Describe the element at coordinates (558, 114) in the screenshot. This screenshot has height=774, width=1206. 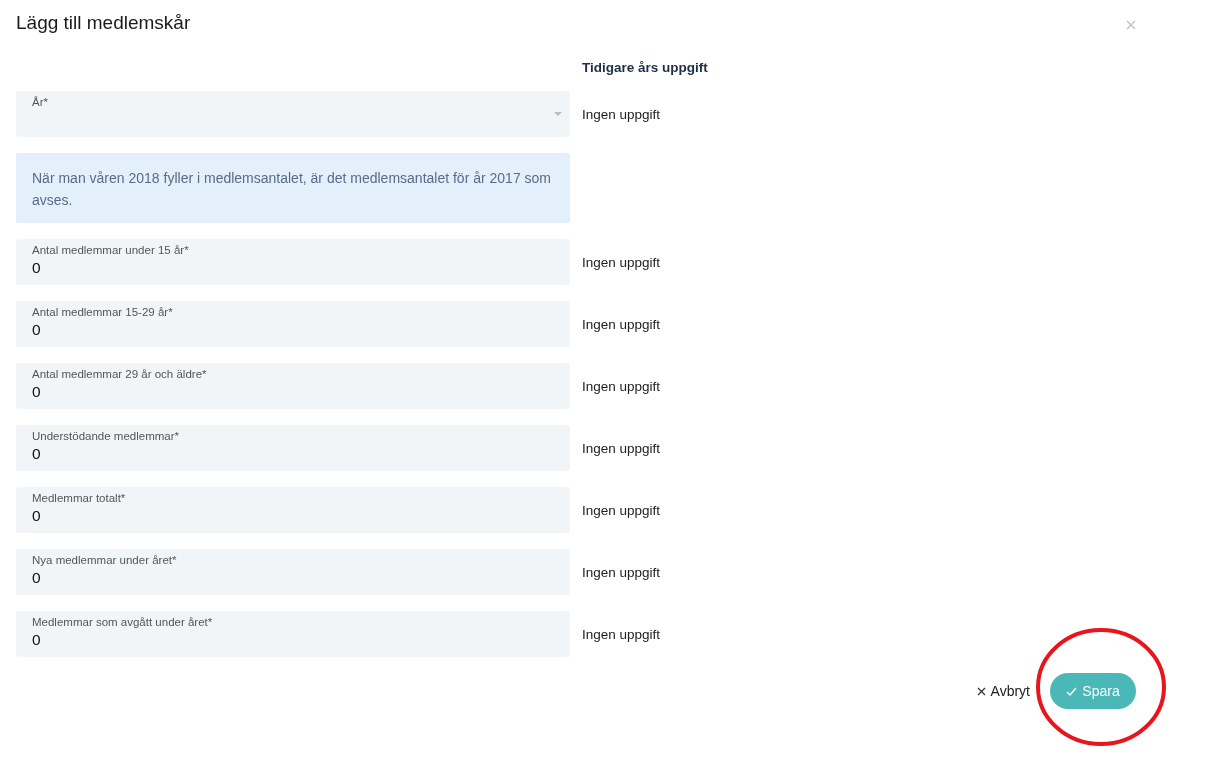
I see `caret-icon` at that location.